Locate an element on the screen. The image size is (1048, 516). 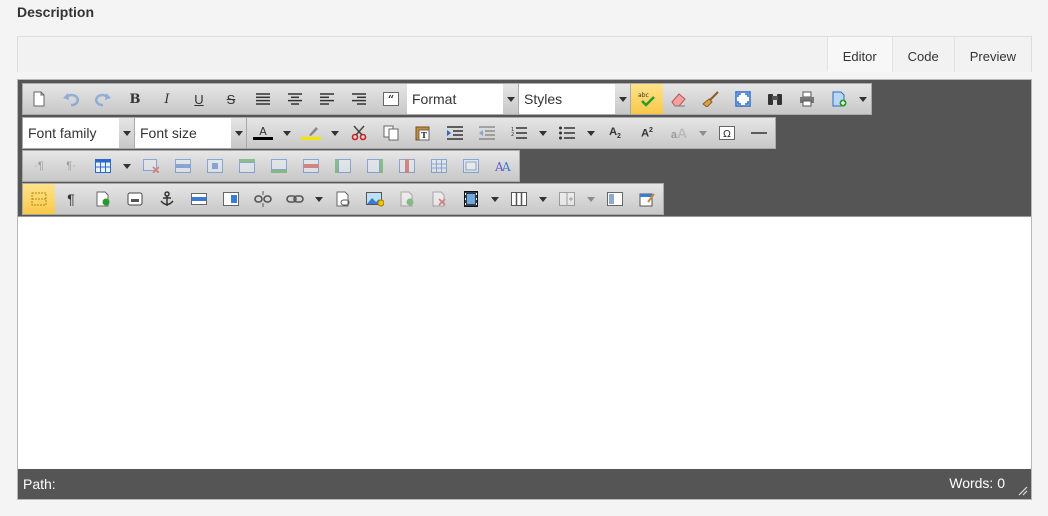
fullscreen-button is located at coordinates (743, 99).